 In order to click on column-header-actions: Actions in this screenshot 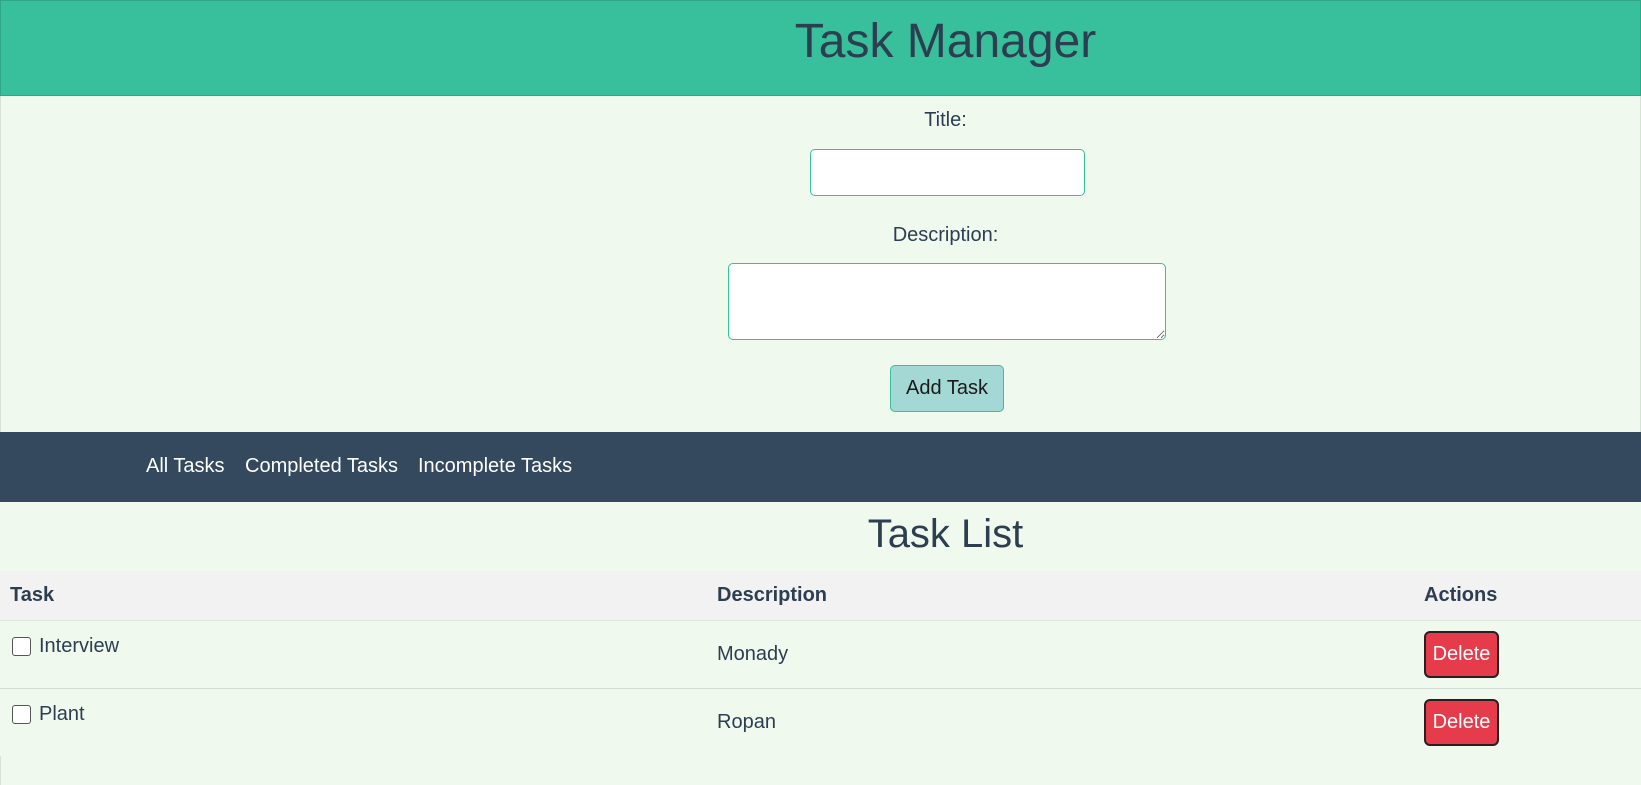, I will do `click(1527, 596)`.